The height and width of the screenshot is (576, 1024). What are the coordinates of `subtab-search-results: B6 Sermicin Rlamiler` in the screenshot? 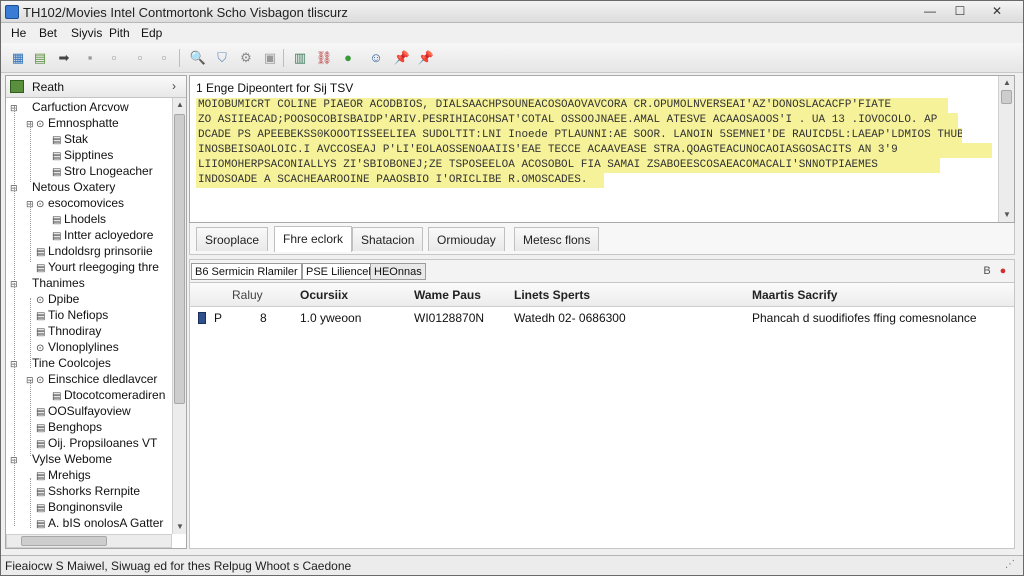 It's located at (246, 271).